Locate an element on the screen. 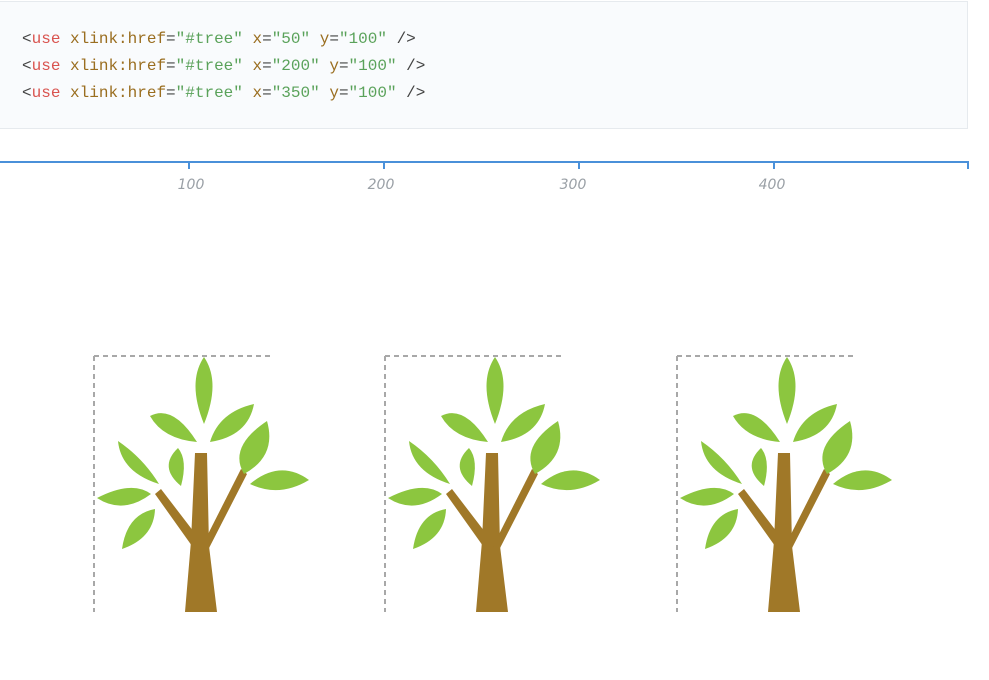  ruler-axis is located at coordinates (484, 165).